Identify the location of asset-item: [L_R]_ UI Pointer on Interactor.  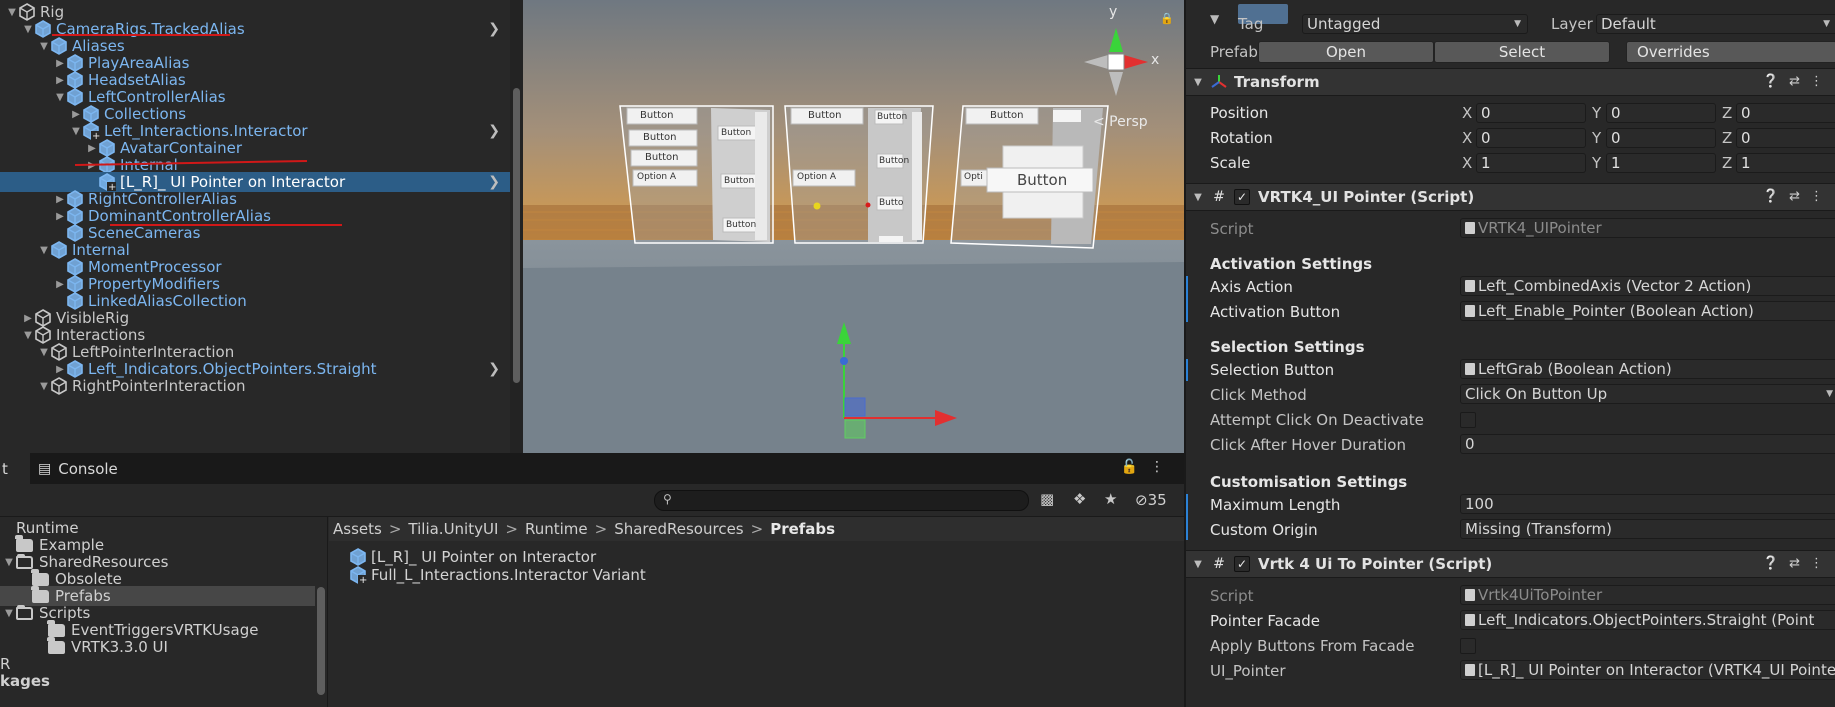
(472, 557).